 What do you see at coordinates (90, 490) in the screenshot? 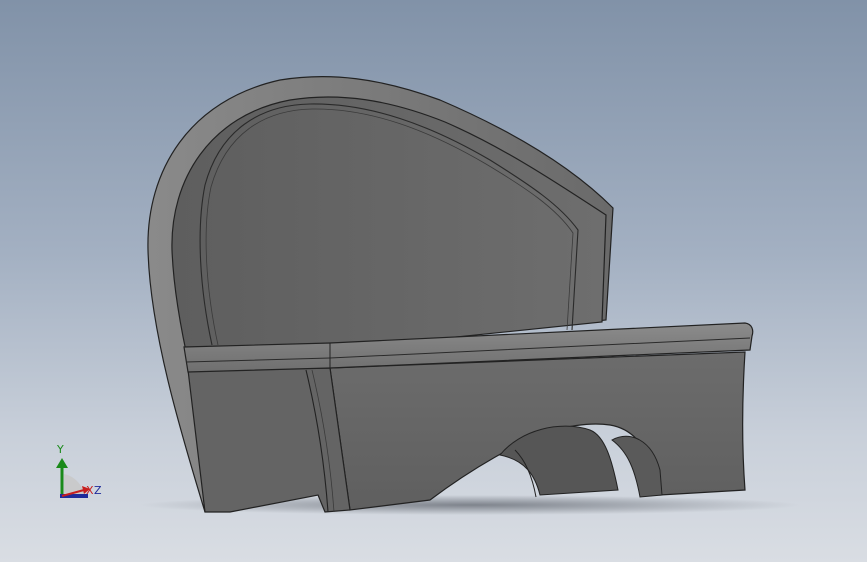
I see `x-axis-label: X` at bounding box center [90, 490].